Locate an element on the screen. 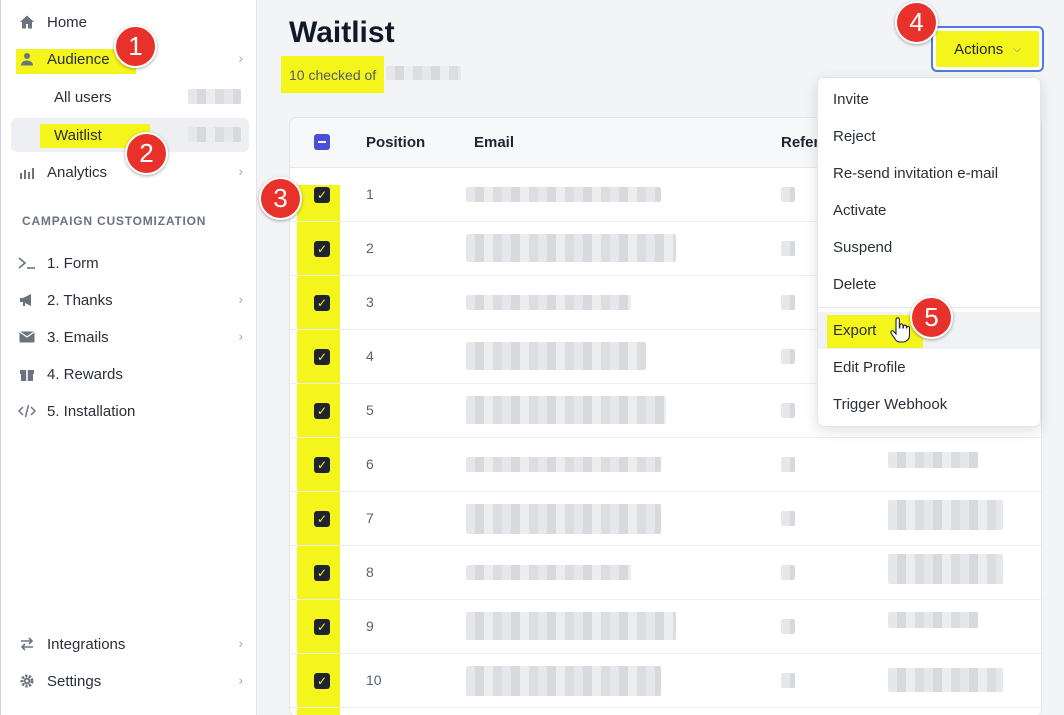 This screenshot has width=1064, height=715. sidebar-item-installation: 5. Installation is located at coordinates (130, 411).